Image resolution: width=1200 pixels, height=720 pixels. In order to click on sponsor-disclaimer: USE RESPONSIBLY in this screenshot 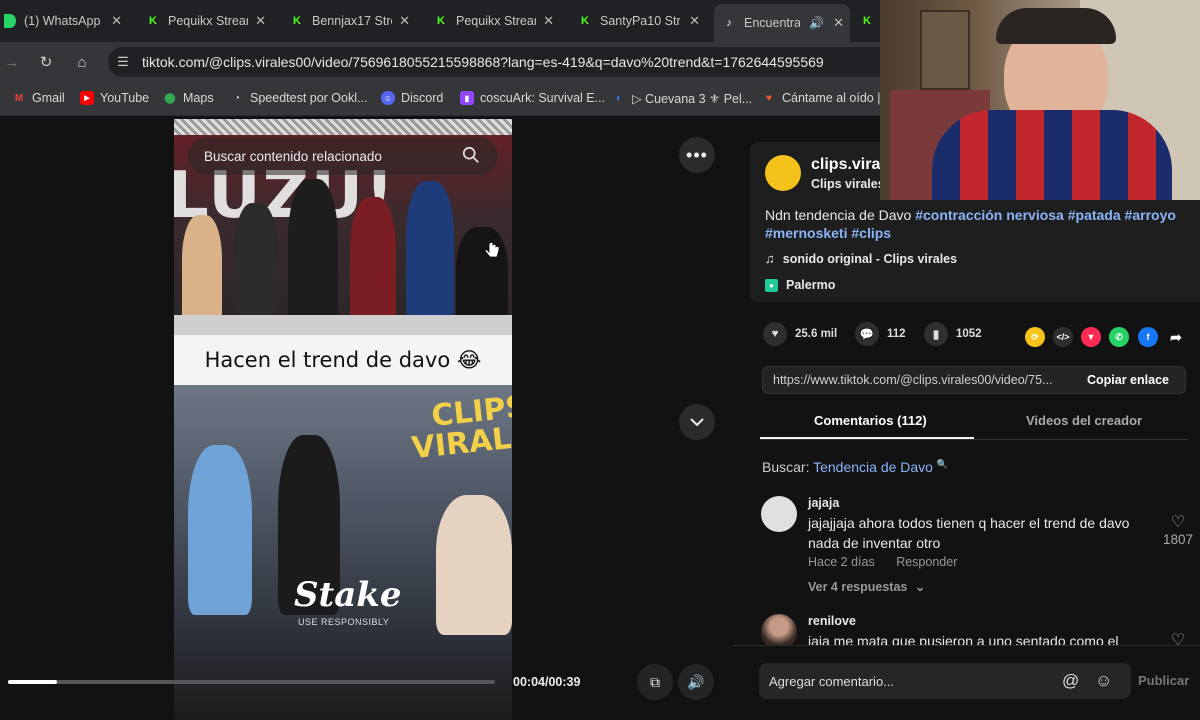, I will do `click(344, 622)`.